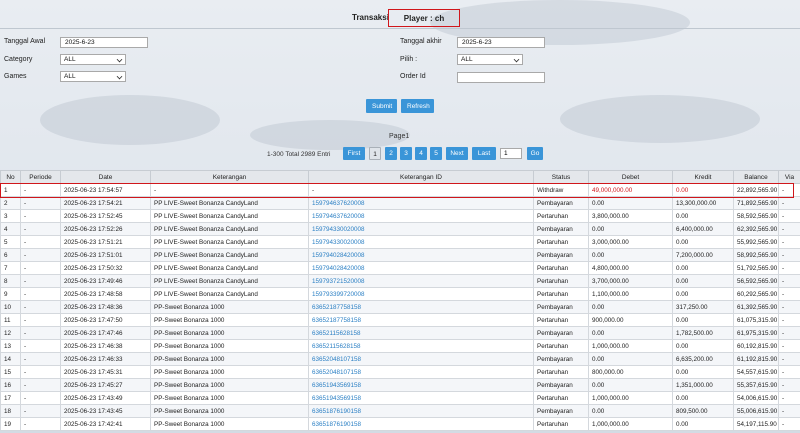 The height and width of the screenshot is (433, 800). What do you see at coordinates (105, 242) in the screenshot?
I see `table-cell: 2025-06-23 17:51:21` at bounding box center [105, 242].